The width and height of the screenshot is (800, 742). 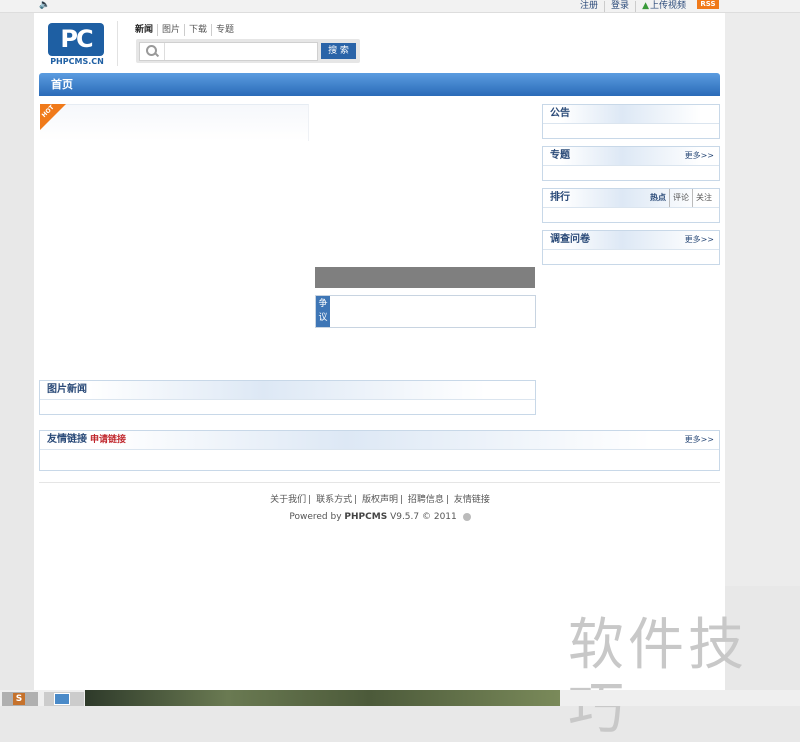 I want to click on search-area: 搜 索, so click(x=248, y=51).